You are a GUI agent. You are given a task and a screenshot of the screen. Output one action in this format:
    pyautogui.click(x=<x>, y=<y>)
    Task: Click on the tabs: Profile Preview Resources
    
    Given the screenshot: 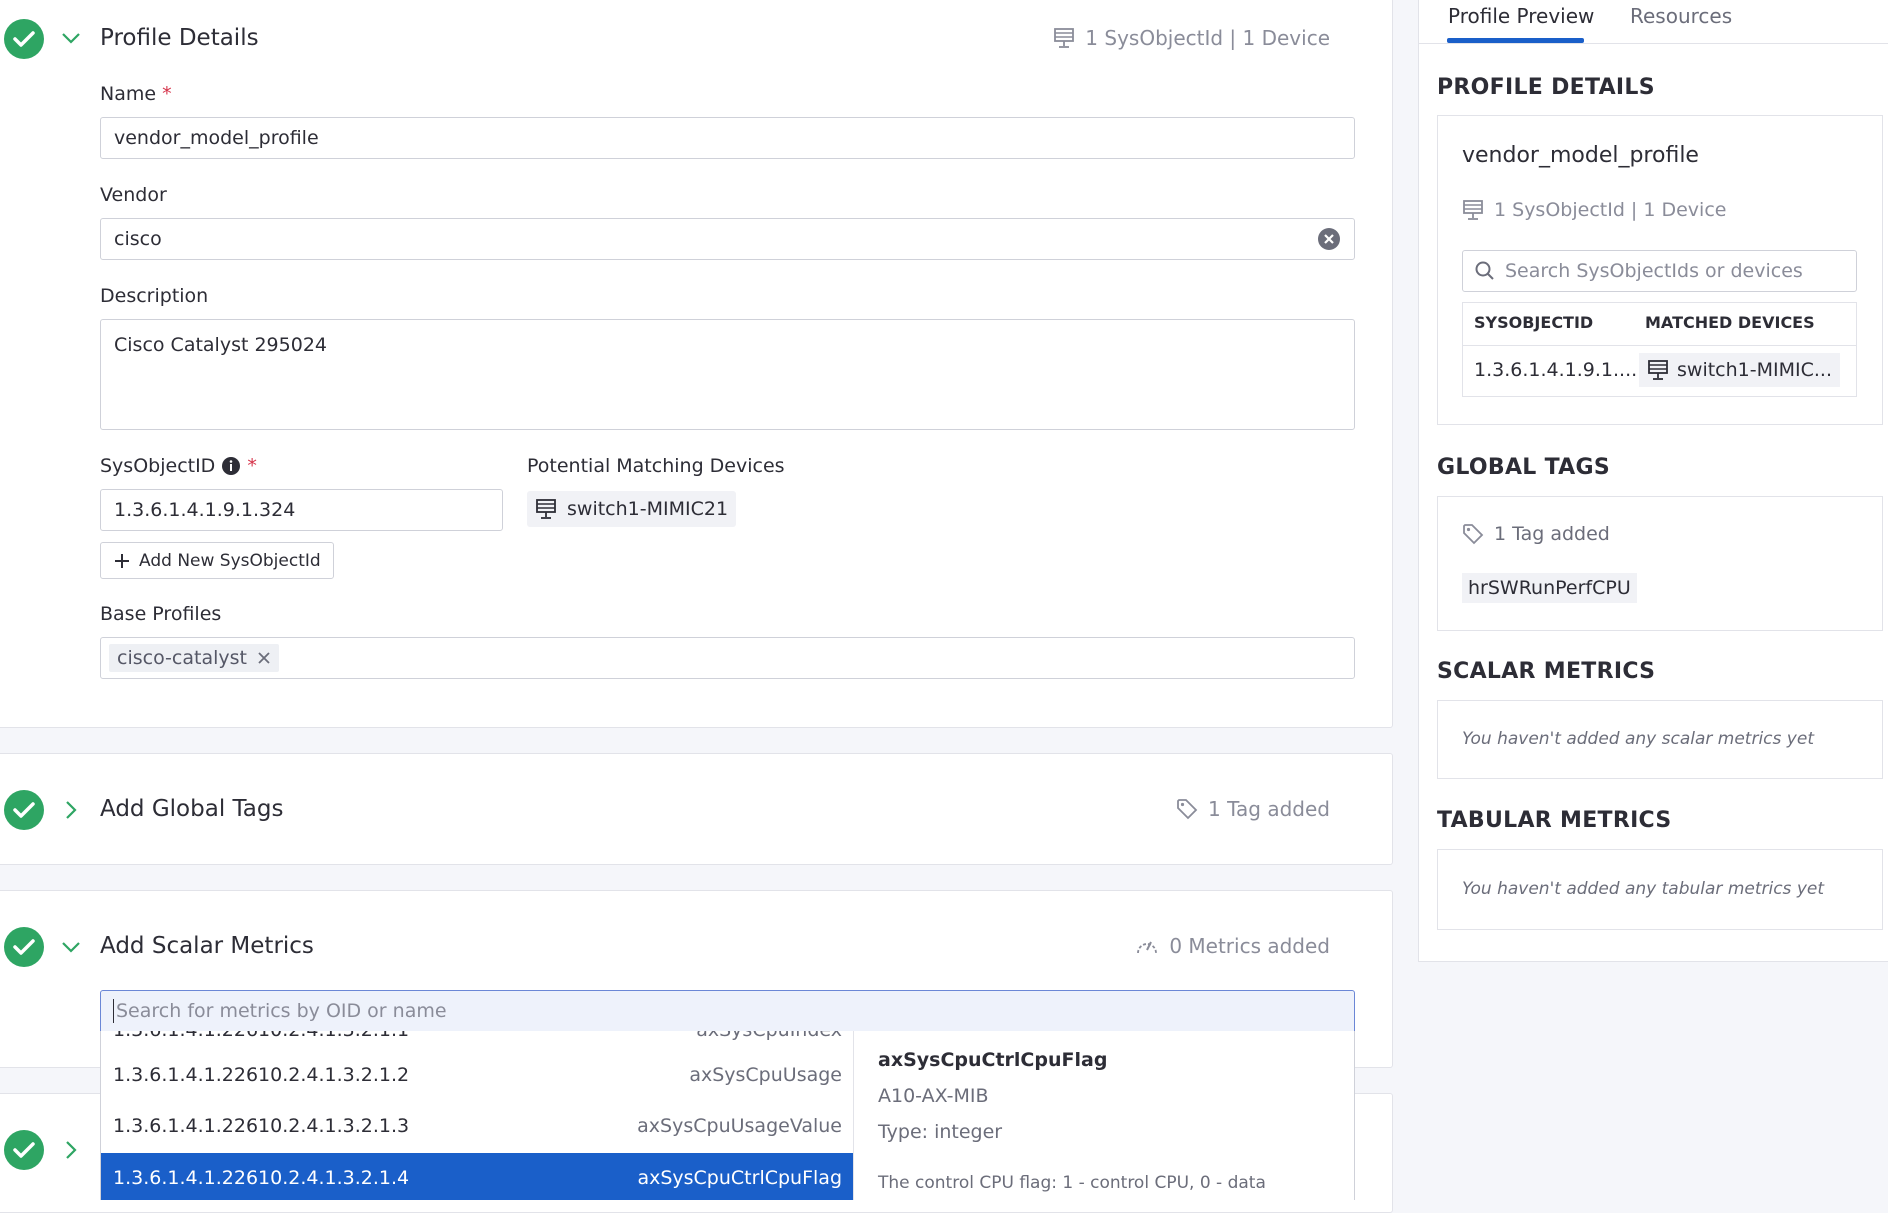 What is the action you would take?
    pyautogui.click(x=1653, y=22)
    